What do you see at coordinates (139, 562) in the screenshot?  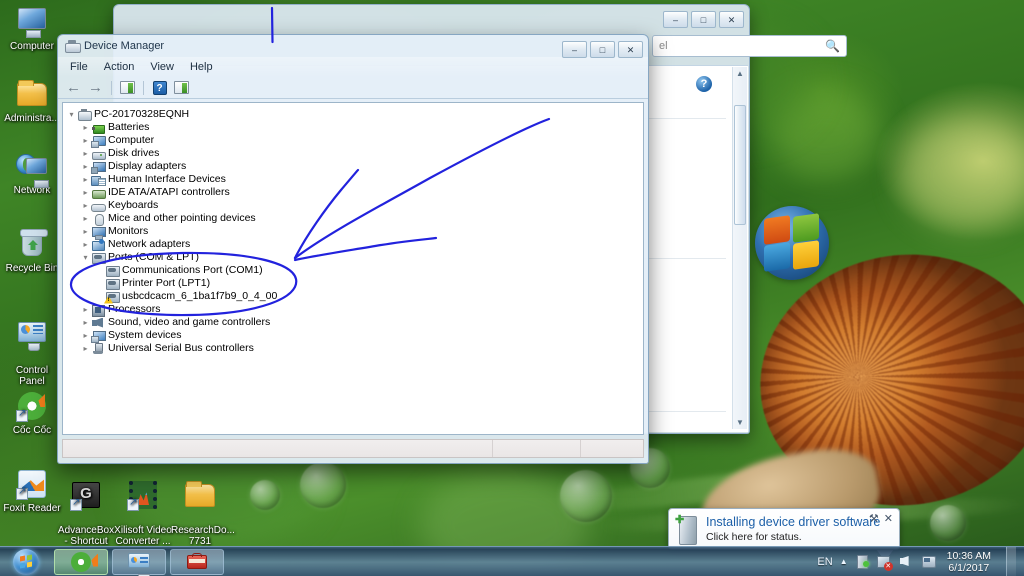 I see `taskbar-item-control-panel` at bounding box center [139, 562].